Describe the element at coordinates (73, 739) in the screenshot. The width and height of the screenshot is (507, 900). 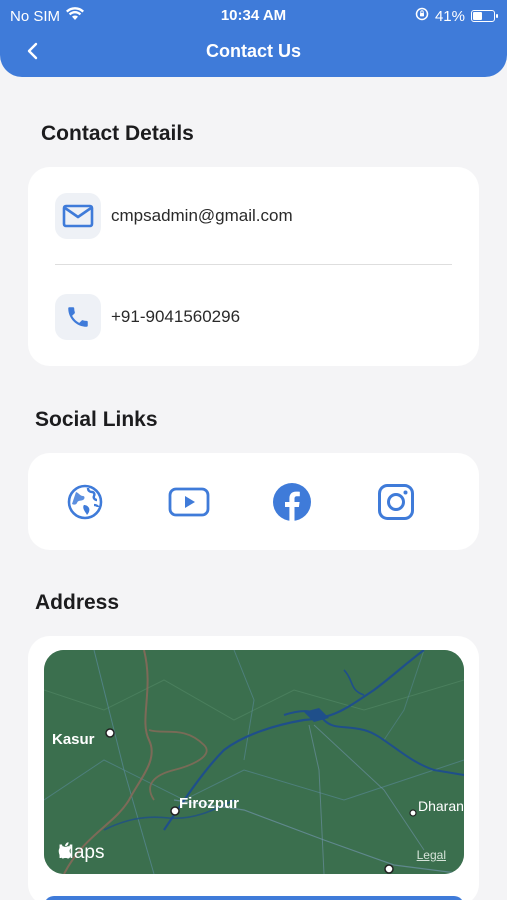
I see `map-label-kasur: Kasur` at that location.